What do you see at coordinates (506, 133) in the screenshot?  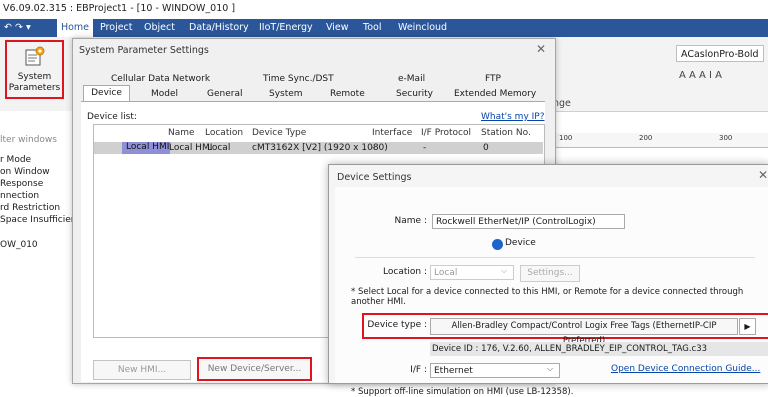 I see `column-header: Station No.` at bounding box center [506, 133].